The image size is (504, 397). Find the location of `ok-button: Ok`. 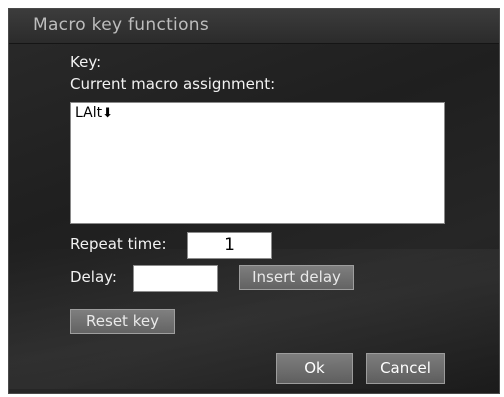

ok-button: Ok is located at coordinates (314, 368).